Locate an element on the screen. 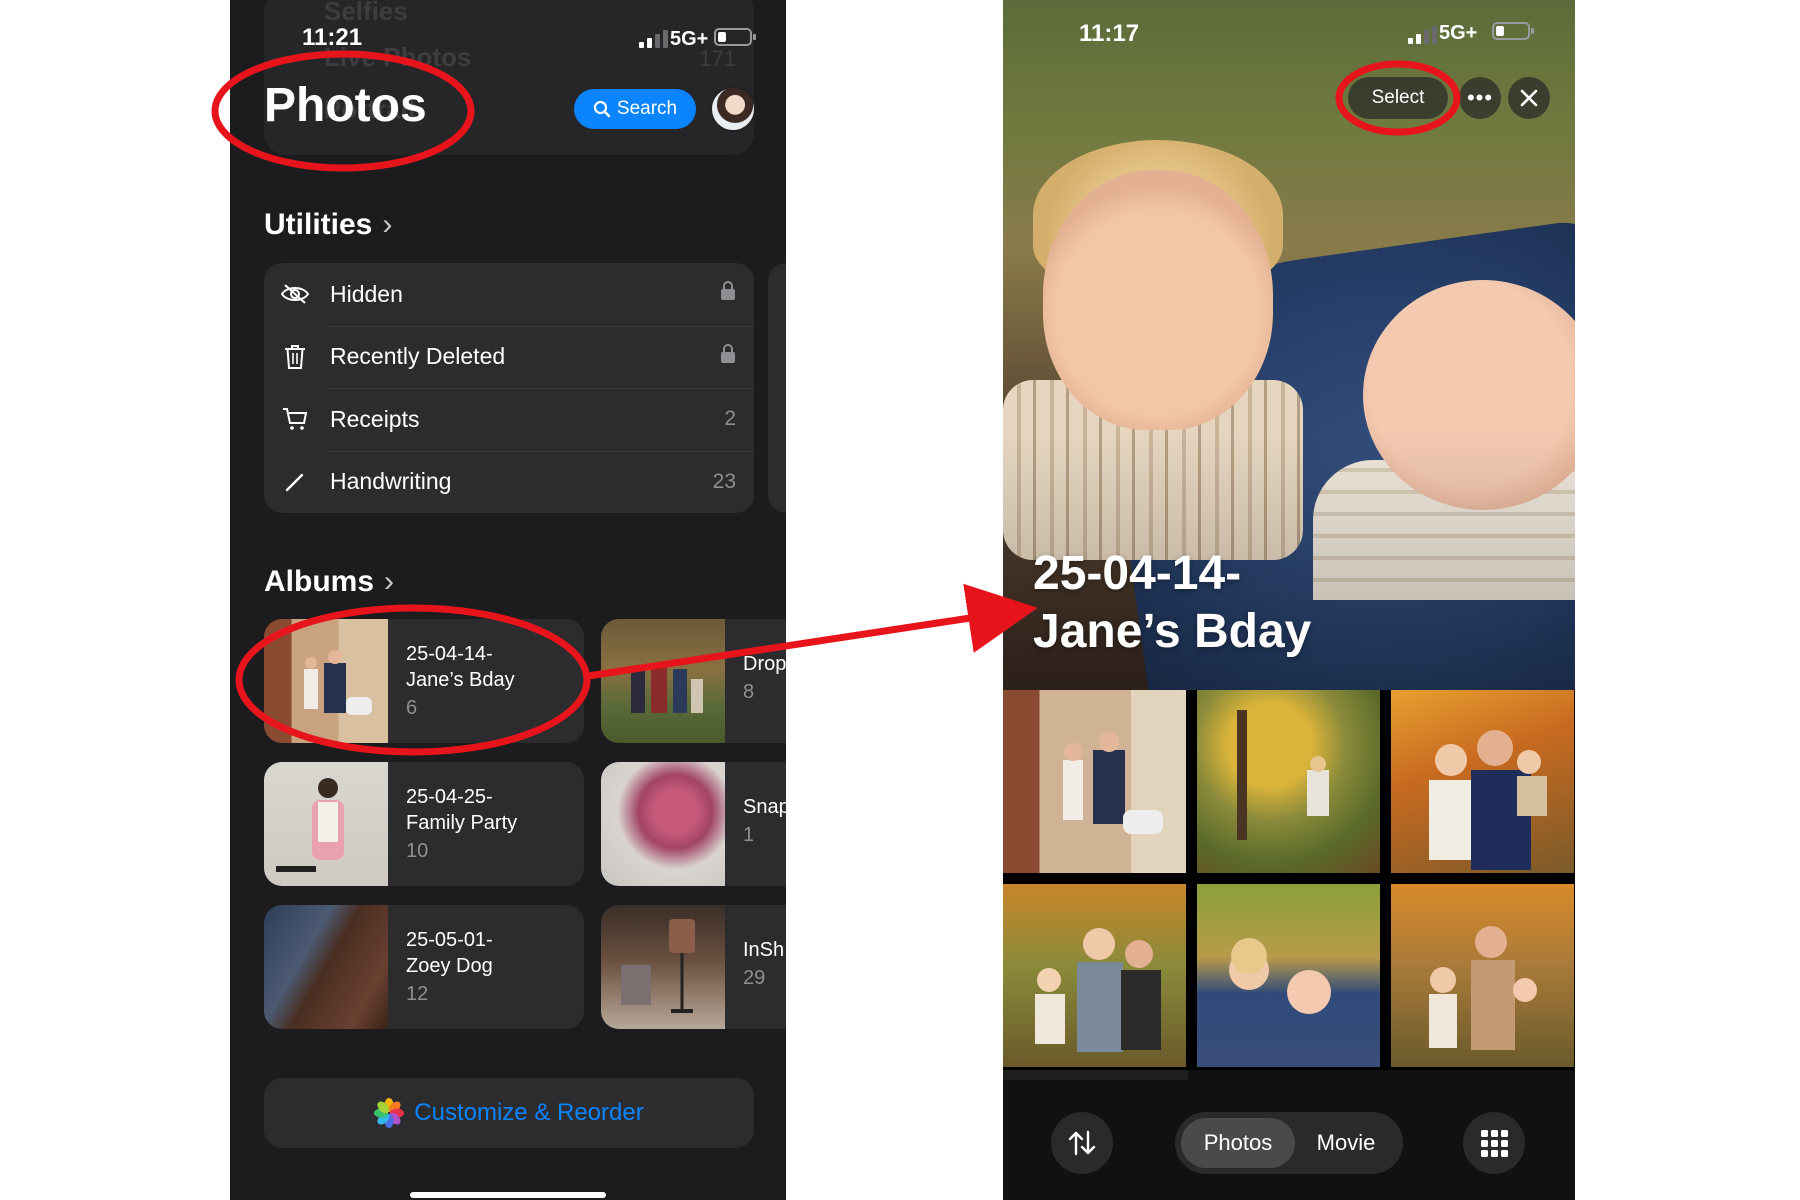  close-icon is located at coordinates (1529, 98).